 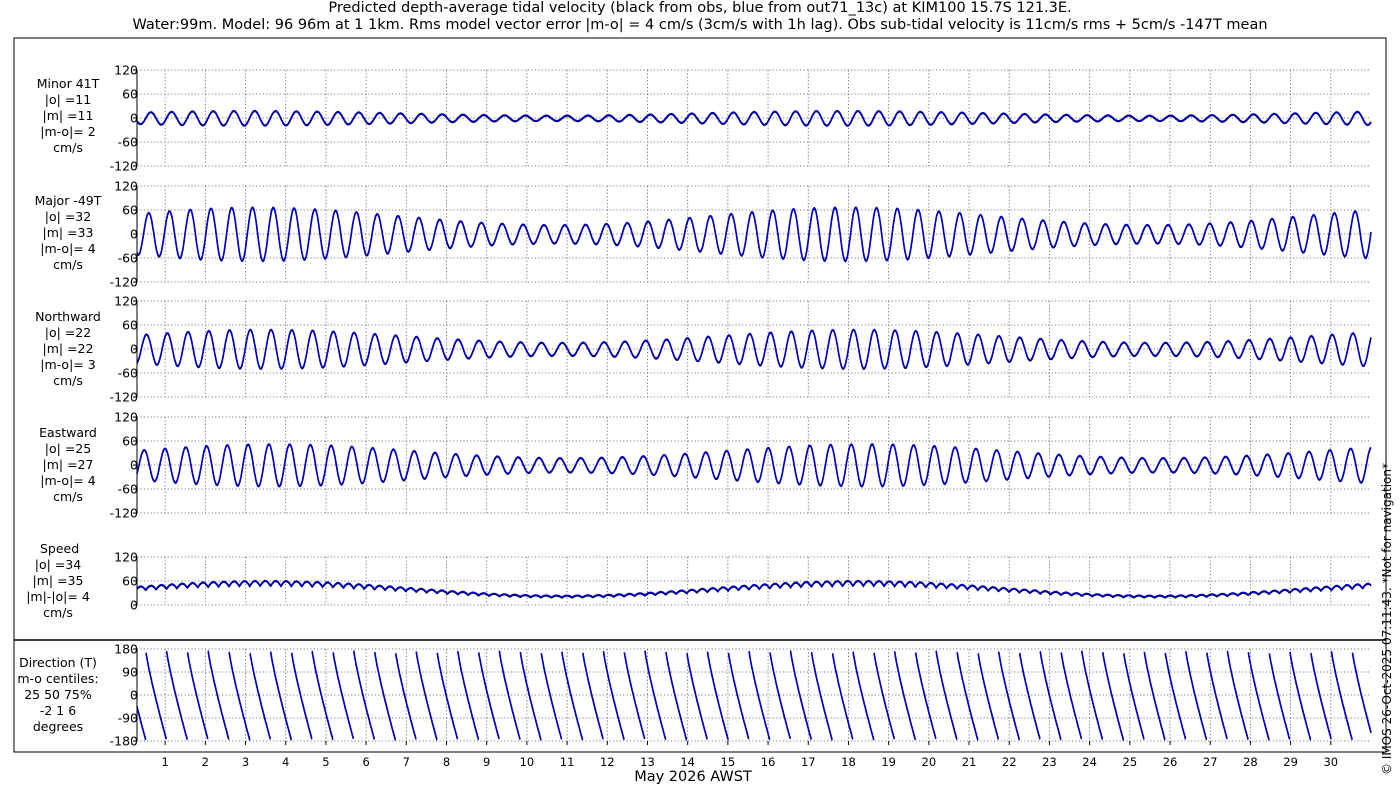 I want to click on x-axis-label: May 2026 AWST, so click(x=693, y=777).